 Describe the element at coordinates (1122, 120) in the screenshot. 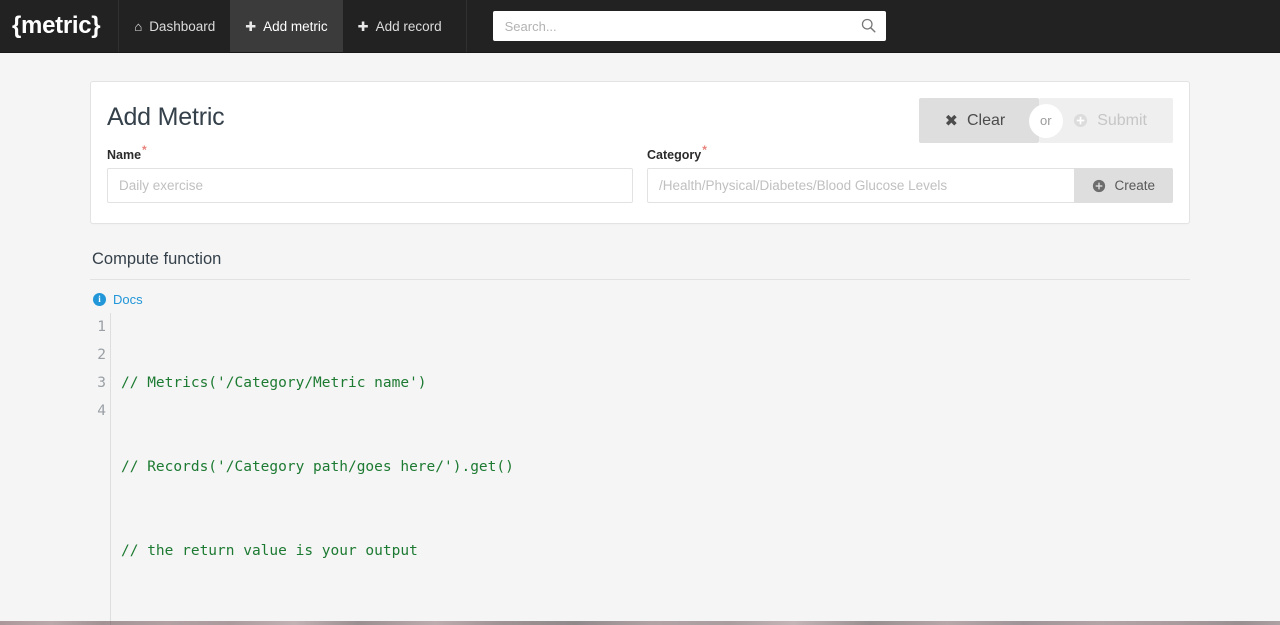

I see `submit-button-label: Submit` at that location.